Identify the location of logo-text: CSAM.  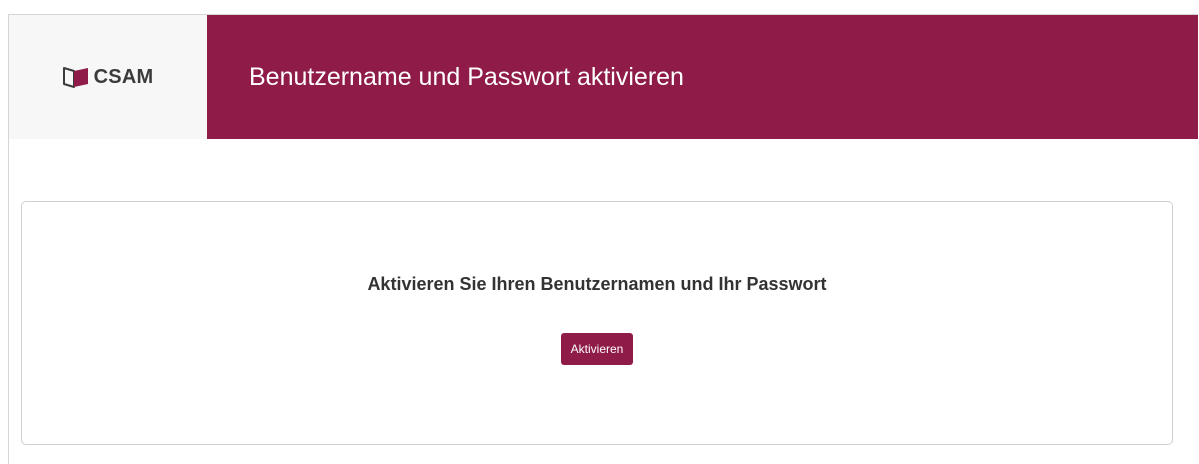
(123, 76).